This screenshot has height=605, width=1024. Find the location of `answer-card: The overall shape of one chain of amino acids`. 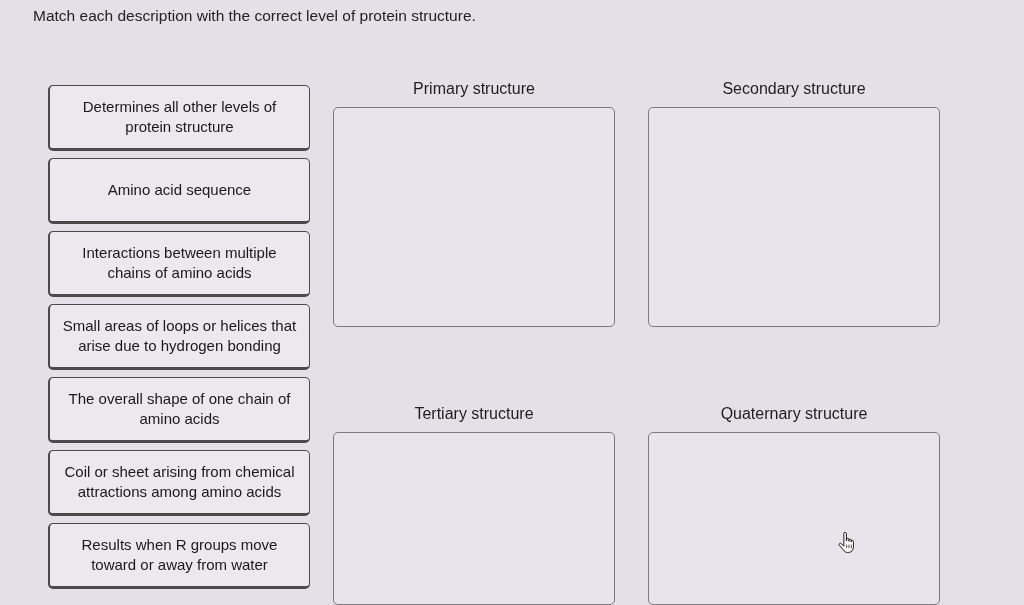

answer-card: The overall shape of one chain of amino acids is located at coordinates (179, 410).